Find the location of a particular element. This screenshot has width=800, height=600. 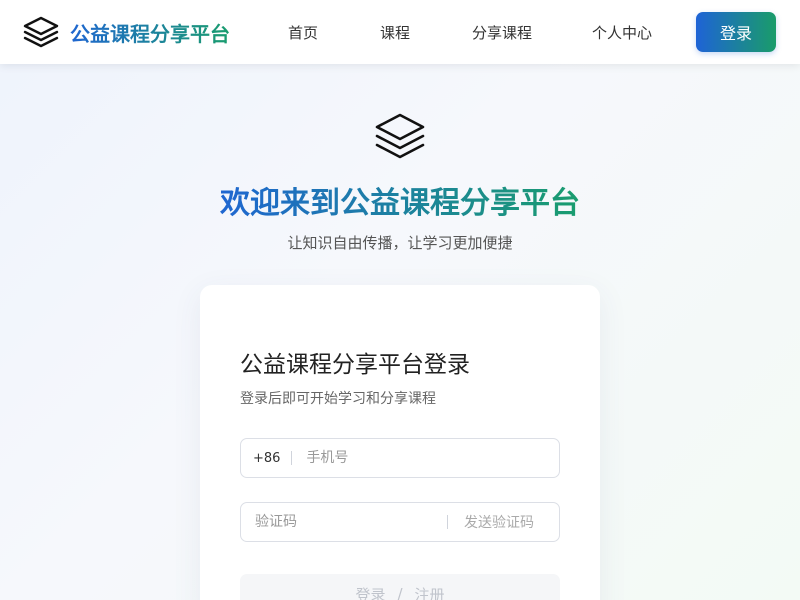

code-field: 发送验证码 is located at coordinates (400, 522).